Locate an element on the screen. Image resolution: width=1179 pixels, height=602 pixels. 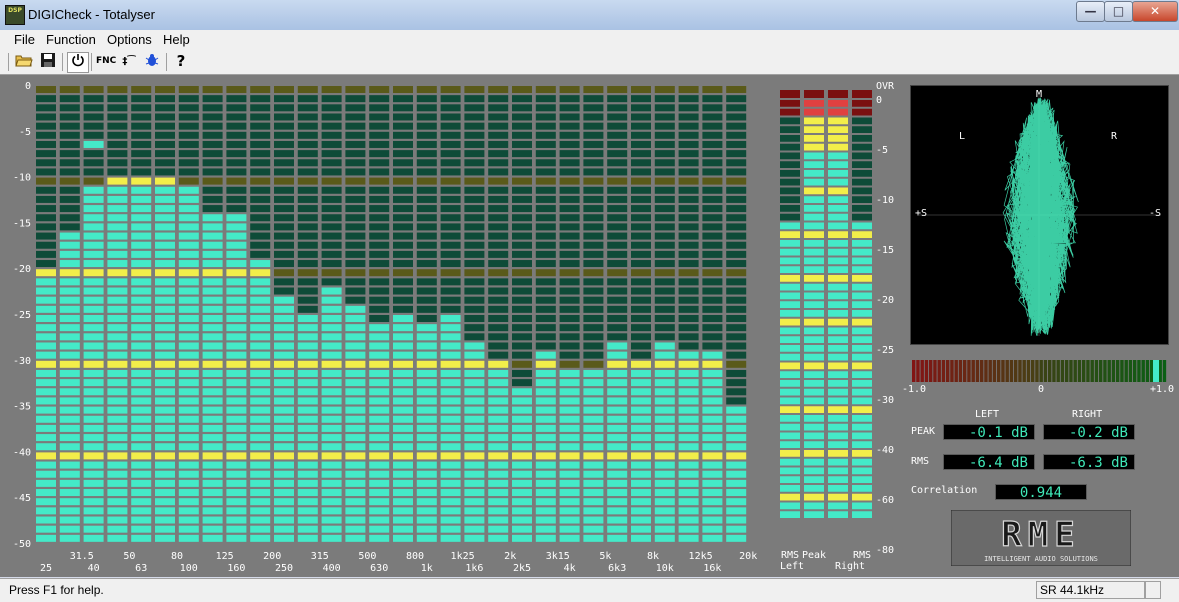
peak-right-readout: -0.2 dB is located at coordinates (1089, 432).